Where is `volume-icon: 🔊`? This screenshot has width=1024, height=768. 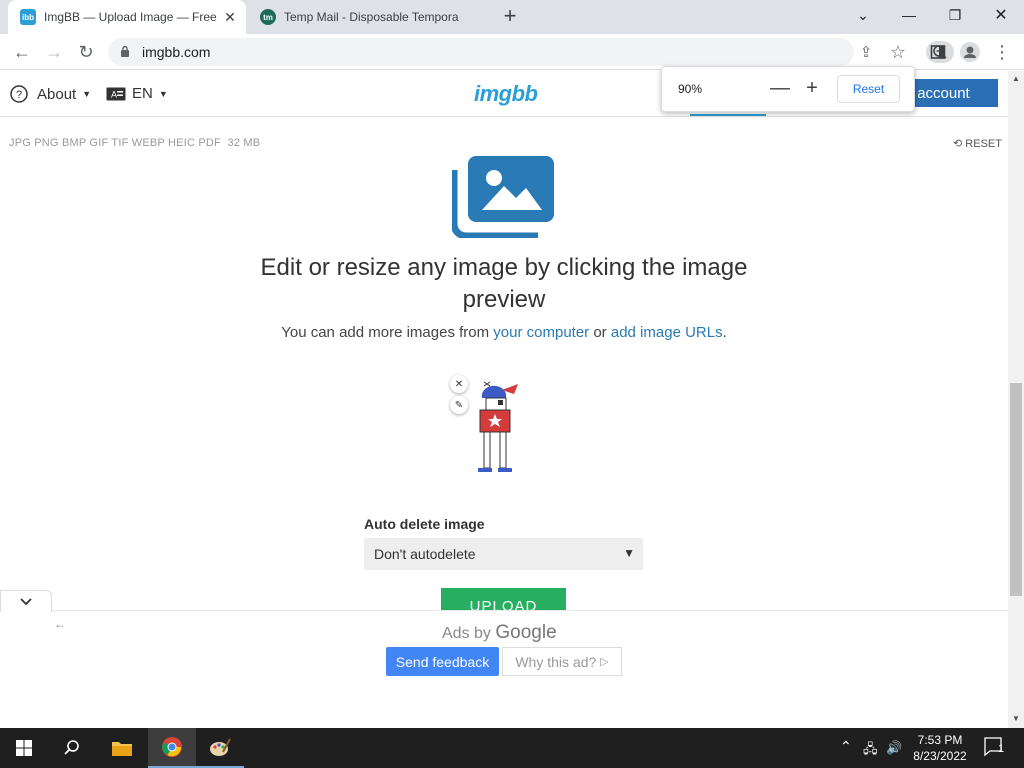 volume-icon: 🔊 is located at coordinates (894, 748).